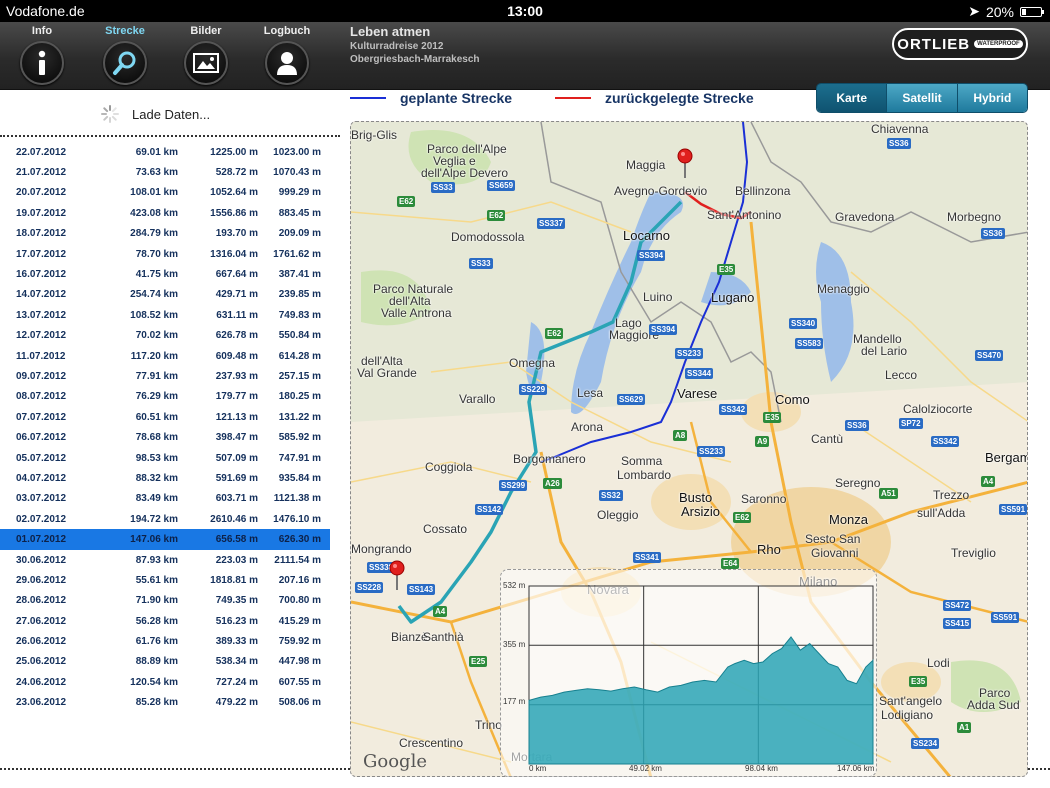  Describe the element at coordinates (733, 409) in the screenshot. I see `road-shield: SS342` at that location.